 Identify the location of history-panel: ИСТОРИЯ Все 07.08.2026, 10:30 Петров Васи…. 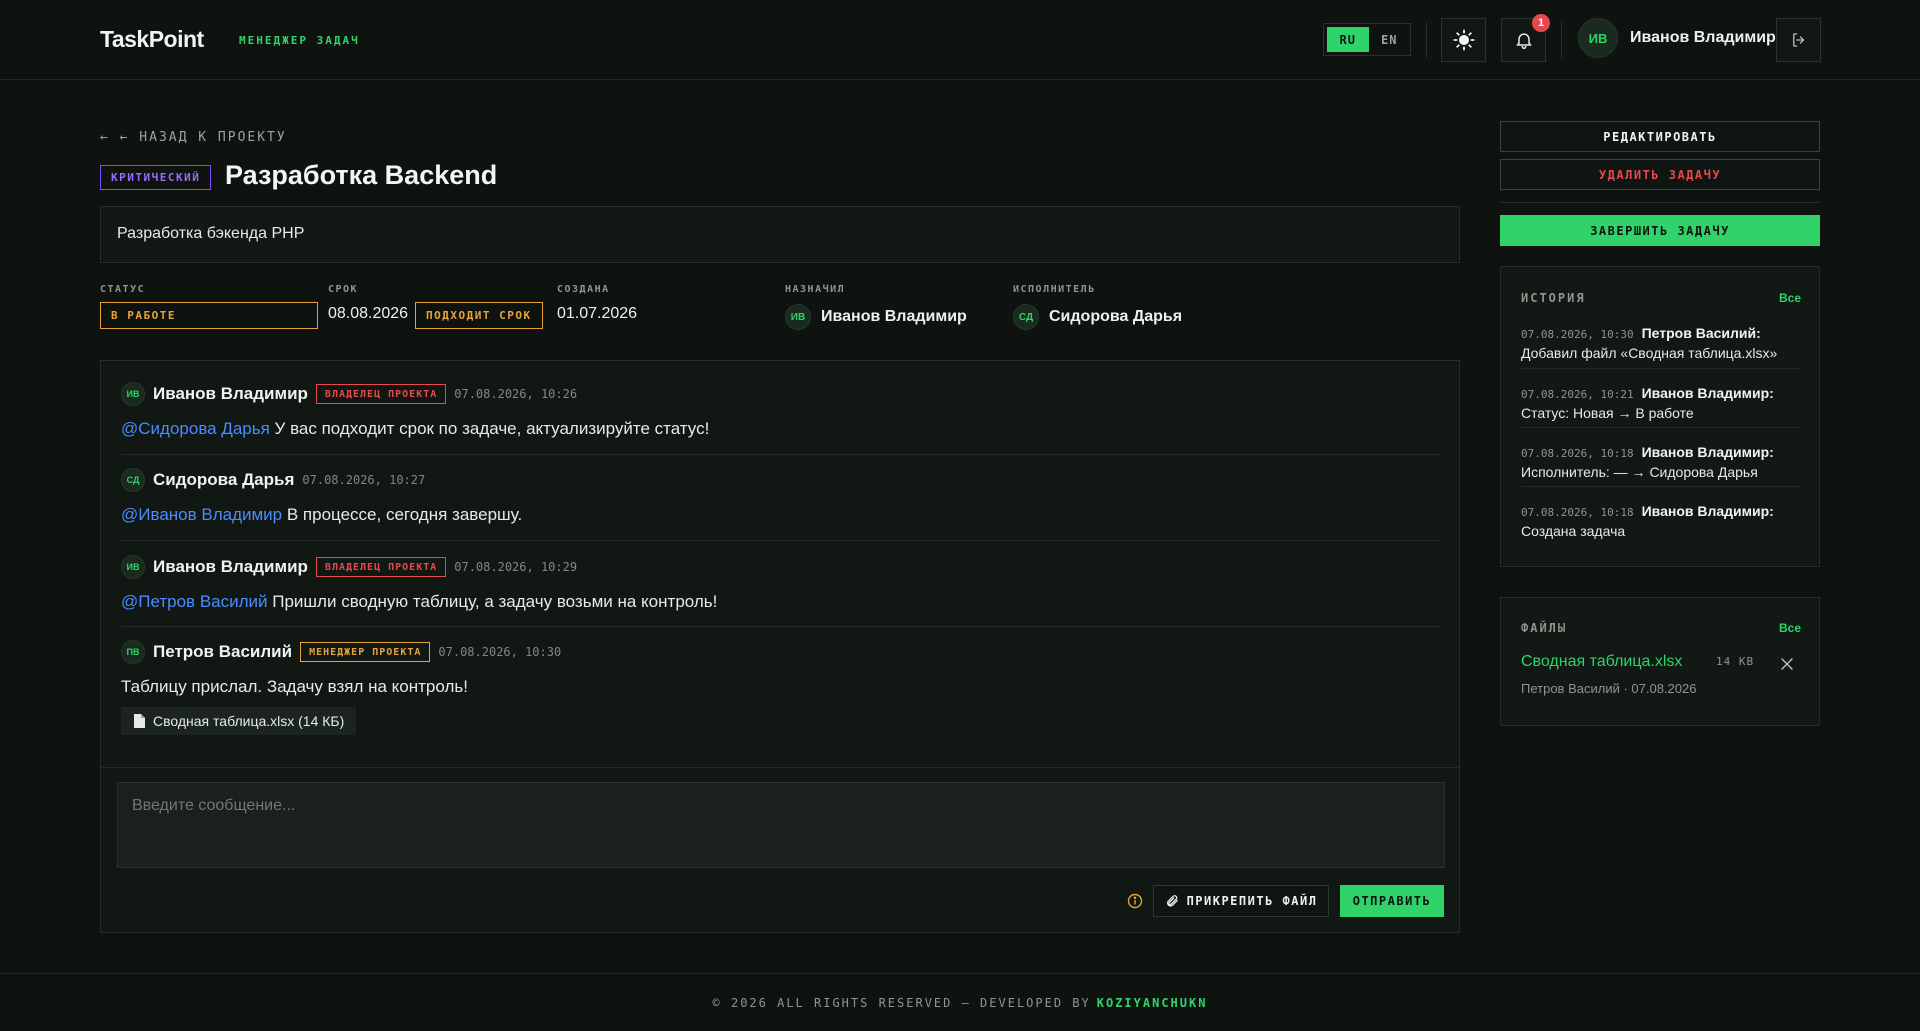
(1660, 416).